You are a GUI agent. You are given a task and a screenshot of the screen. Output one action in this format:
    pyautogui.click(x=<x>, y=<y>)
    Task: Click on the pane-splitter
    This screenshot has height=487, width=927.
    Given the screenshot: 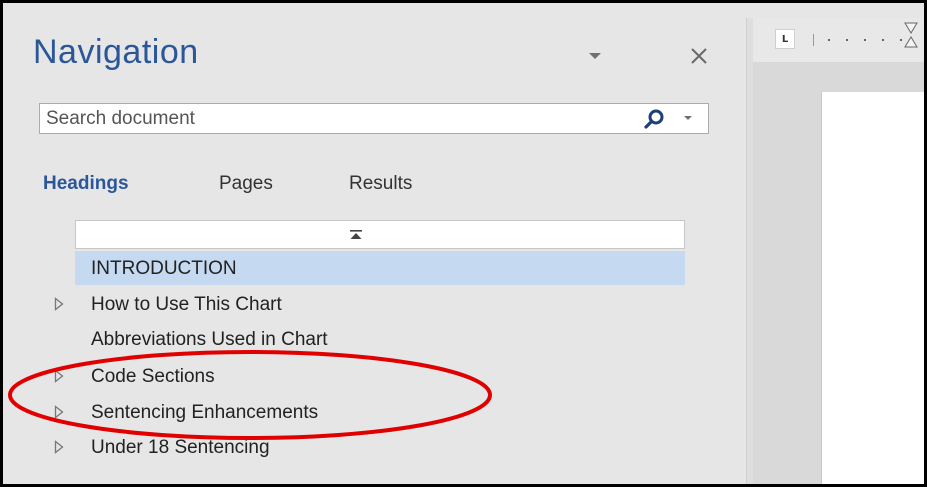 What is the action you would take?
    pyautogui.click(x=749, y=251)
    